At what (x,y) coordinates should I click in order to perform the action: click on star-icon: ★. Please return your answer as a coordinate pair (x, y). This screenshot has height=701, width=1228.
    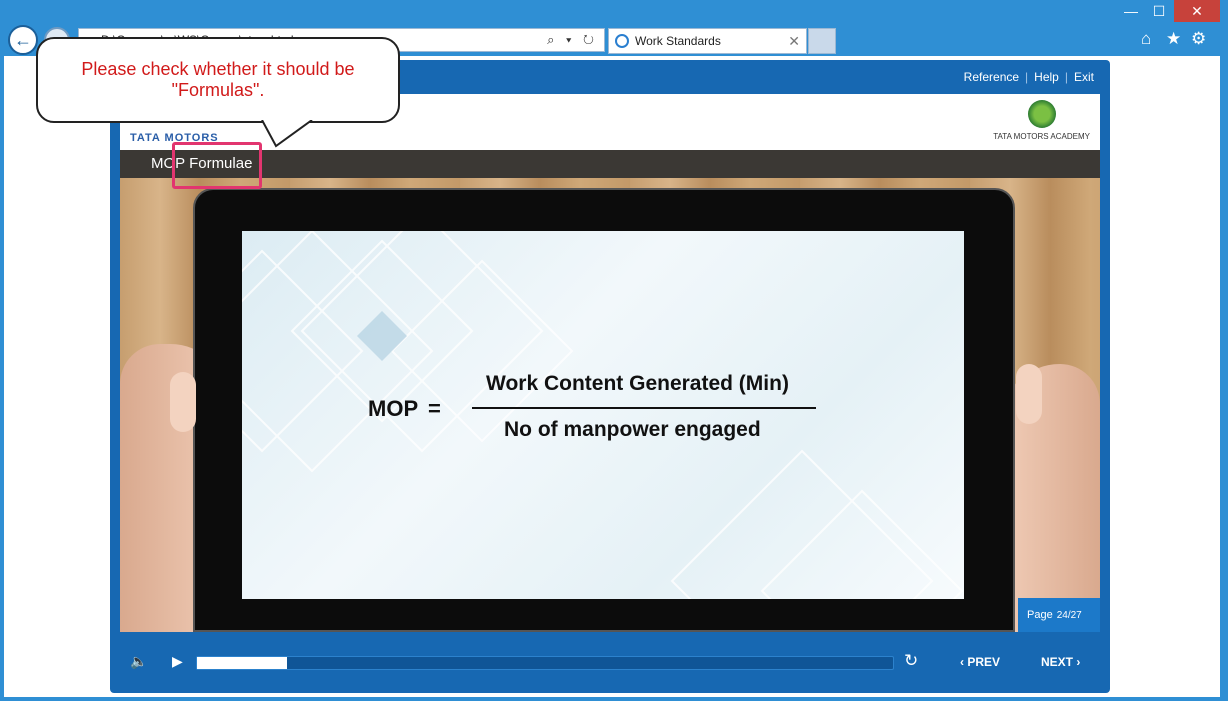
    Looking at the image, I should click on (1173, 39).